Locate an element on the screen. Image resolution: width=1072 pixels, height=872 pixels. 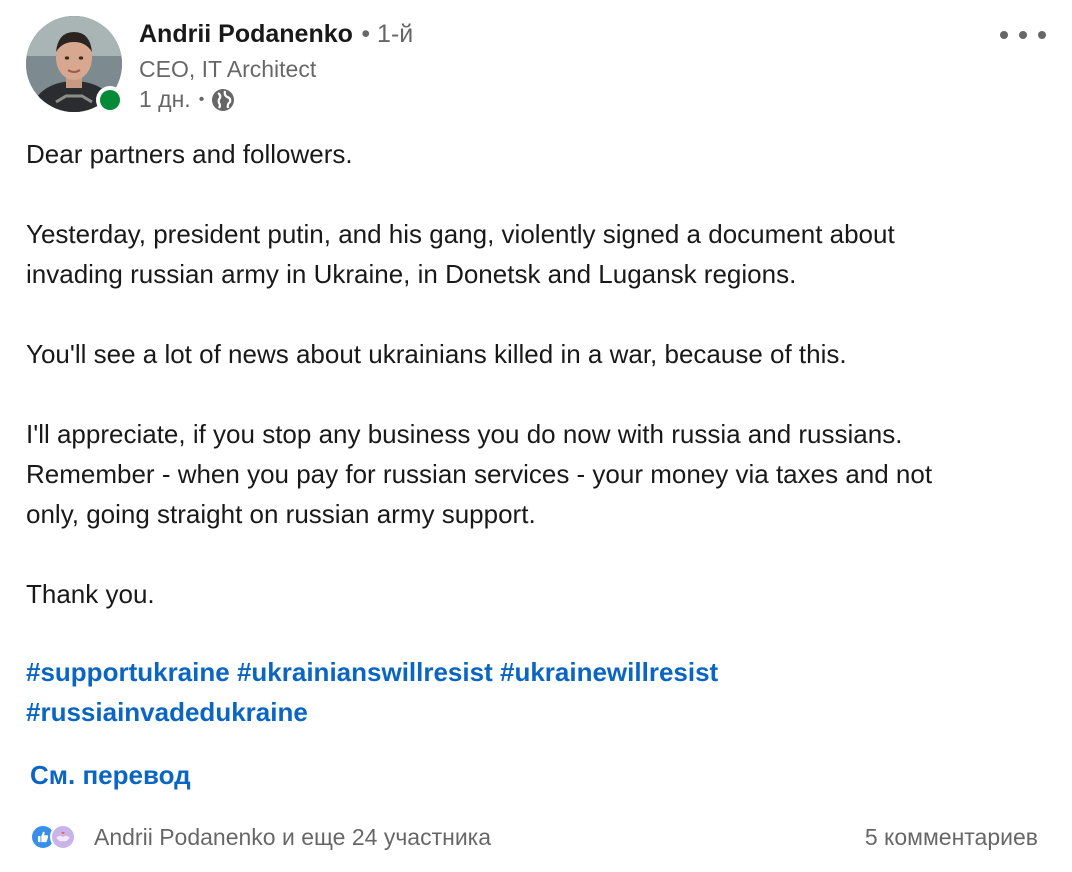
hashtag-link: #ukrainewillresist is located at coordinates (609, 672).